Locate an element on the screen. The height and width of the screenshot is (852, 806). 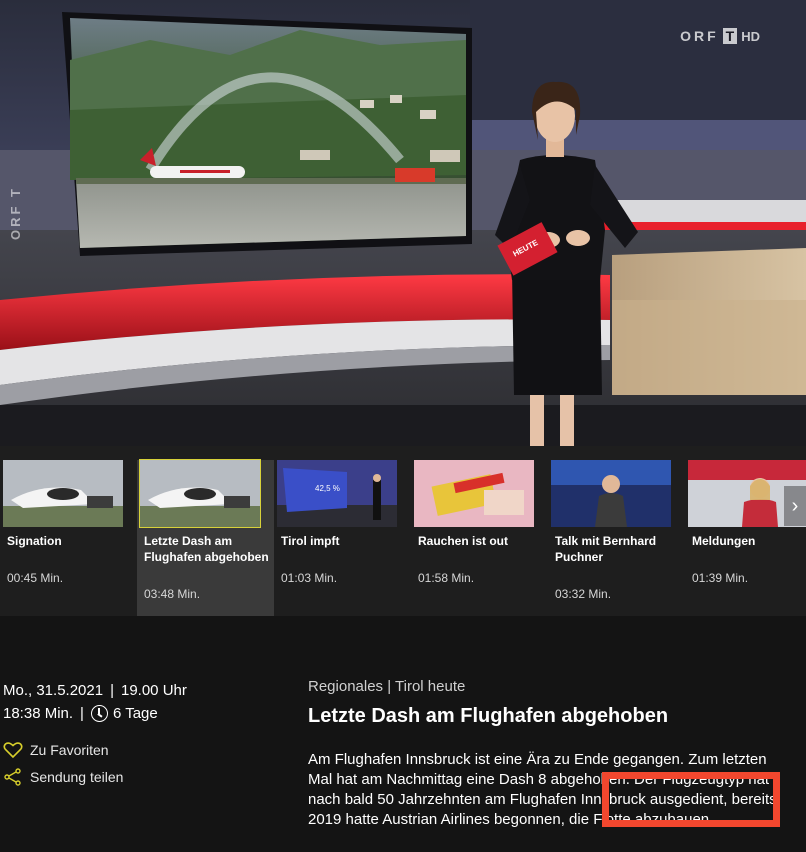
segment-duration: 03:32 Min. is located at coordinates (583, 594).